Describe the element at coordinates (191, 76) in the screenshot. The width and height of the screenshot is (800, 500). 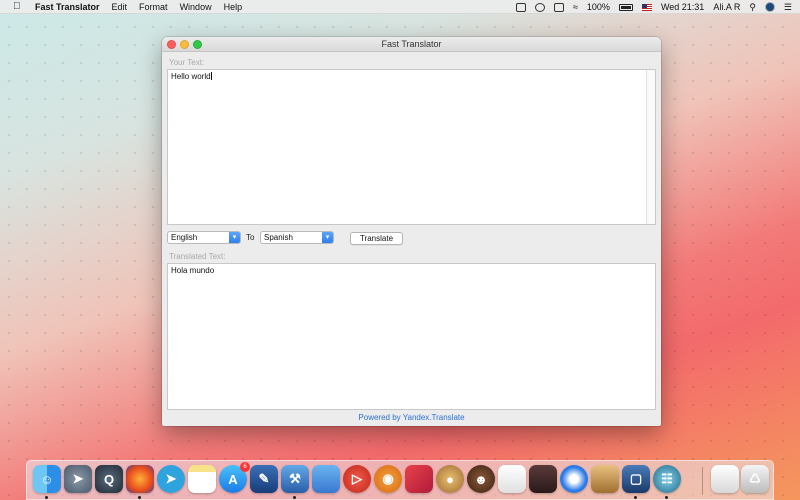
I see `input-text: Hello world` at that location.